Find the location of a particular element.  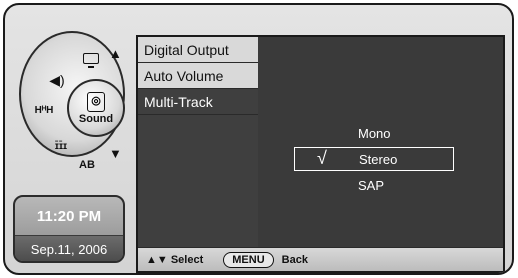

channel-icon: HᴴH is located at coordinates (44, 110).